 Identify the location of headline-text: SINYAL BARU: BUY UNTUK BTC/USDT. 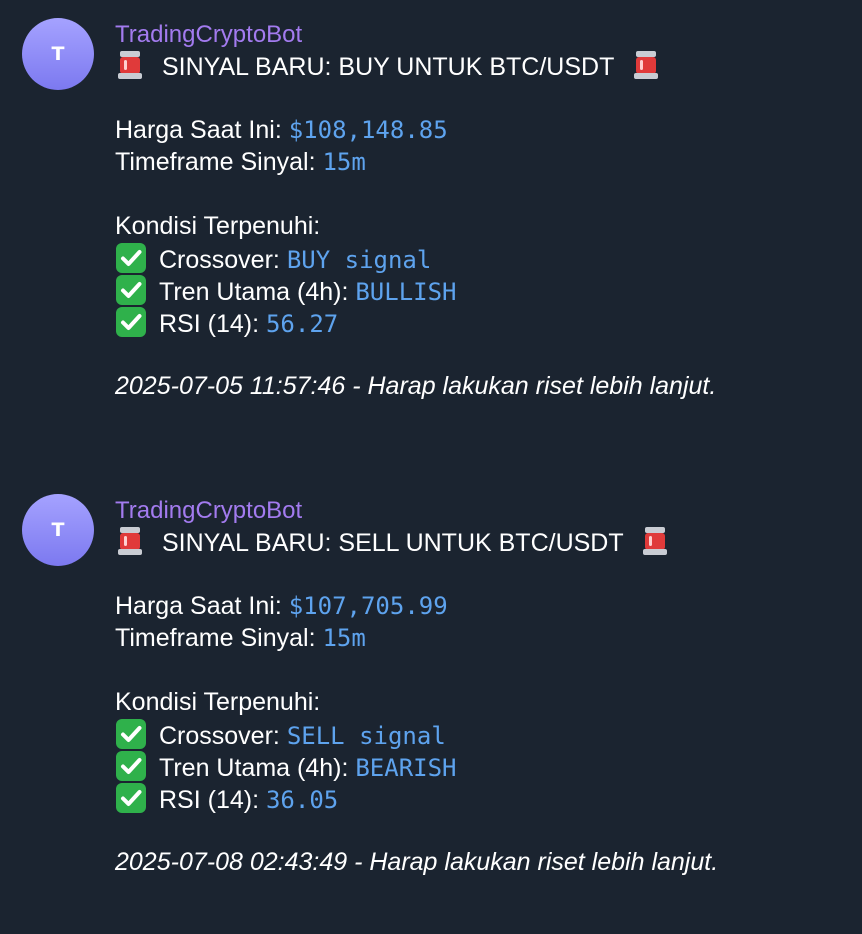
(387, 67).